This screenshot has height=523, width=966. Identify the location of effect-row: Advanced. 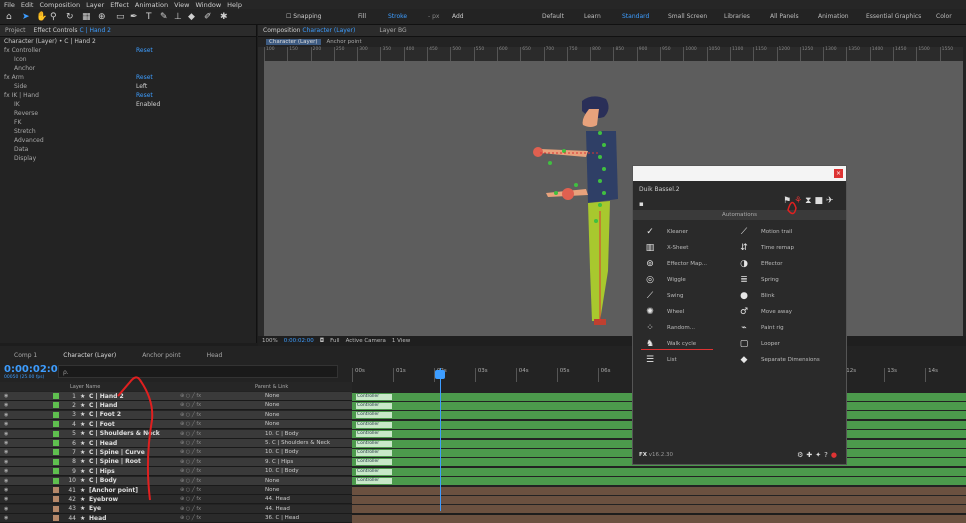
(128, 140).